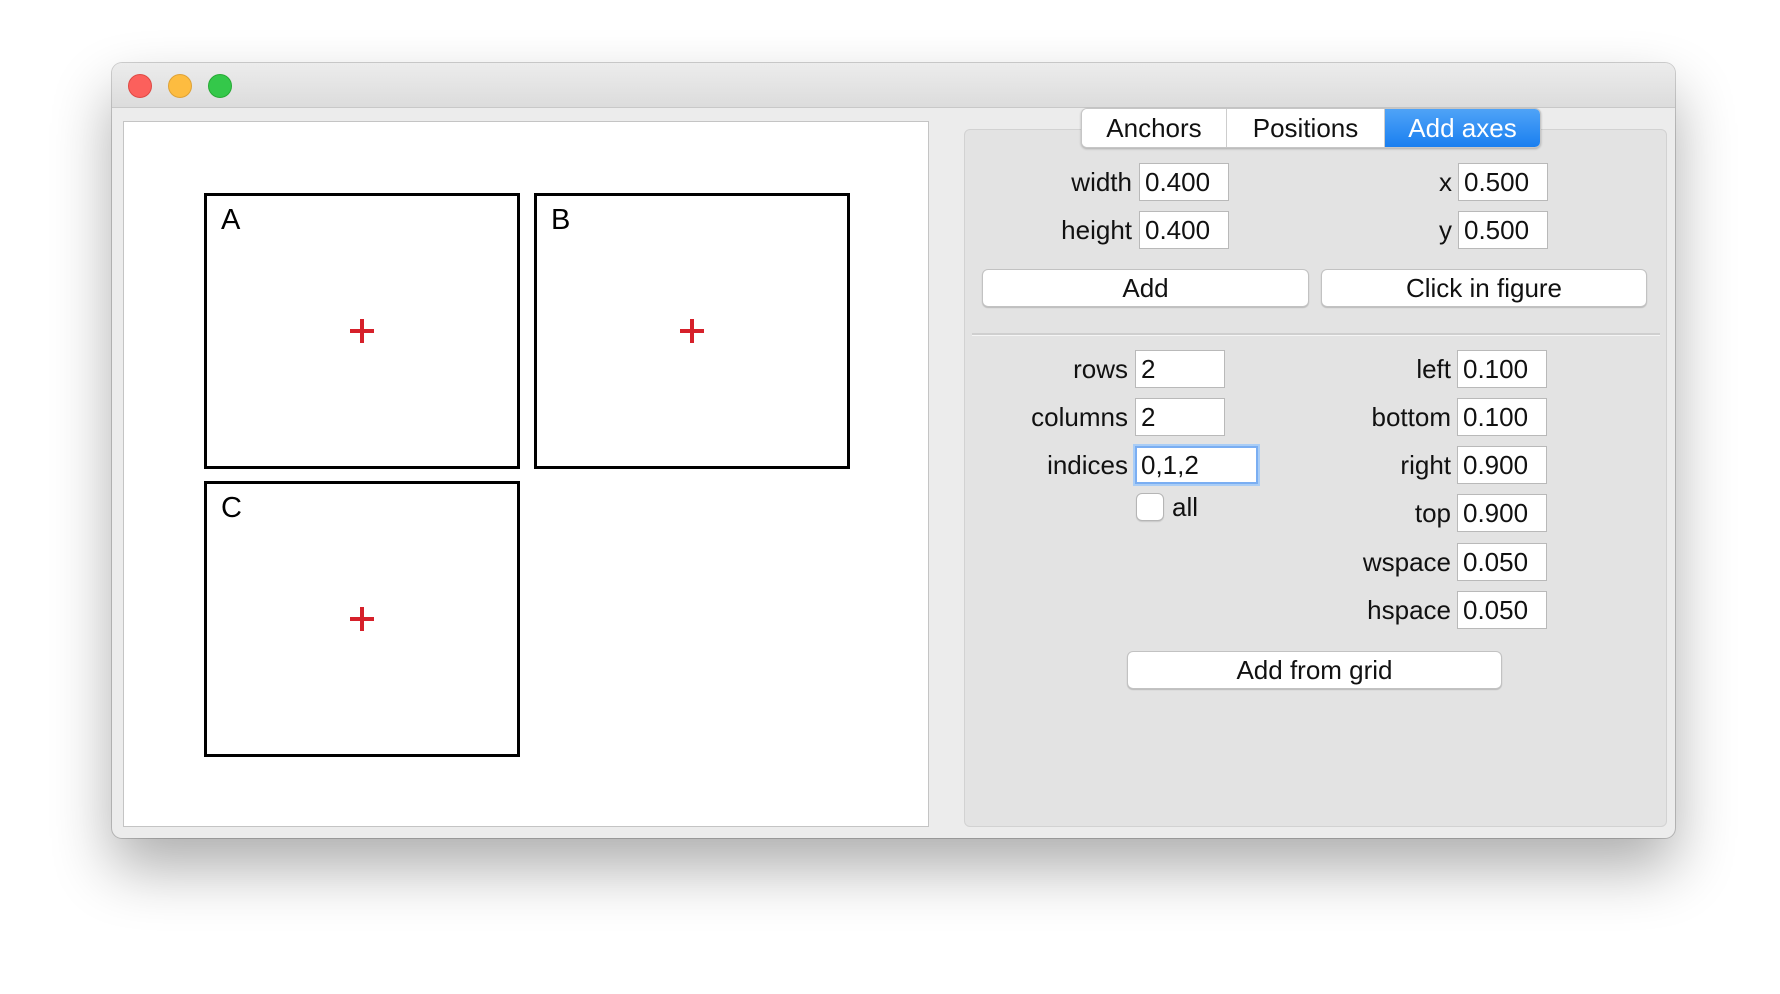 The width and height of the screenshot is (1780, 994). I want to click on hspace-label: hspace, so click(1409, 610).